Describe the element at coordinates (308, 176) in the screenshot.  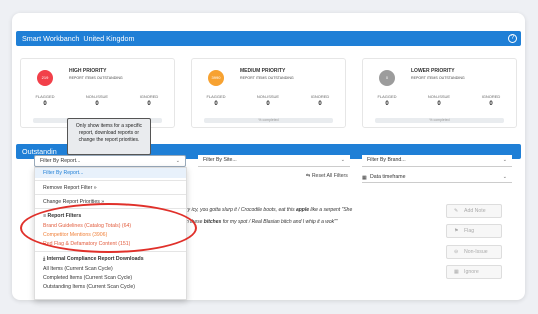
I see `reset-icon: ⇆` at that location.